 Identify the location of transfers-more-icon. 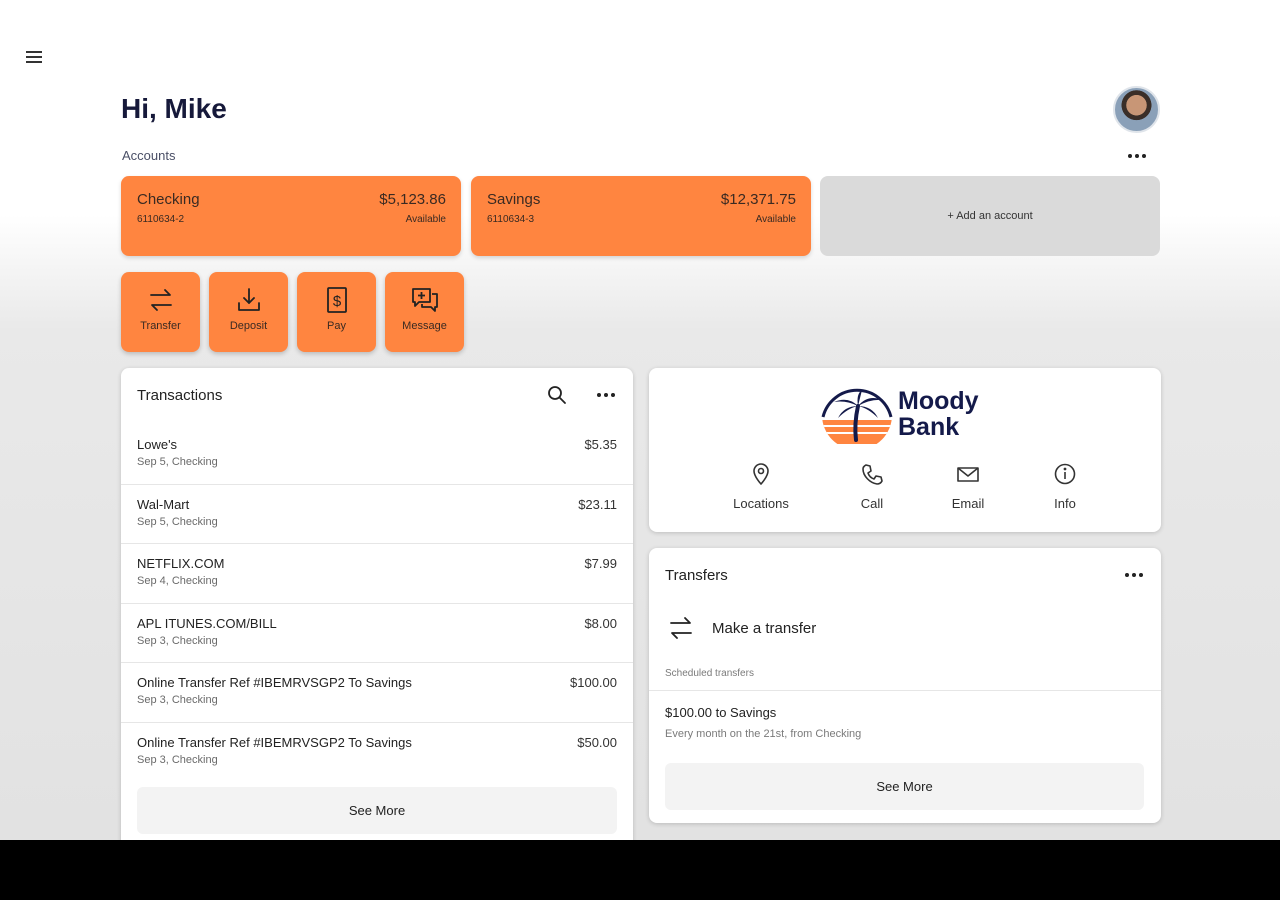
(1134, 575).